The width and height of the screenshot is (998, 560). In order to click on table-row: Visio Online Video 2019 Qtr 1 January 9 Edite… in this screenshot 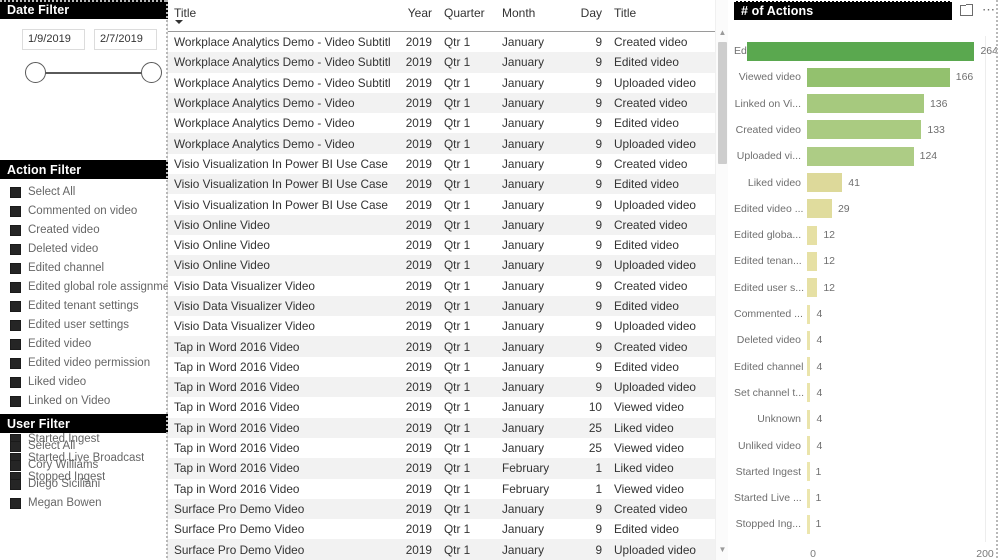, I will do `click(448, 245)`.